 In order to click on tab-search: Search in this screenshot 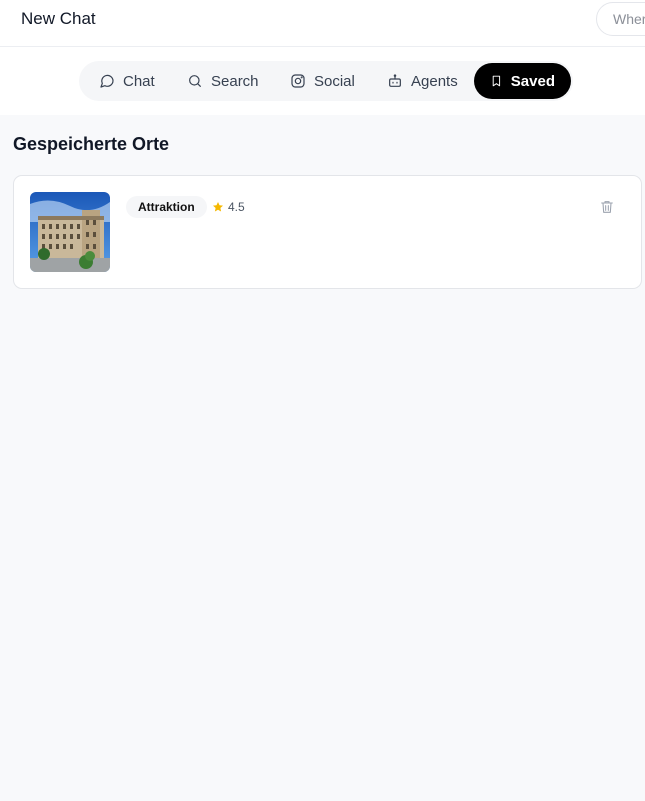, I will do `click(223, 81)`.